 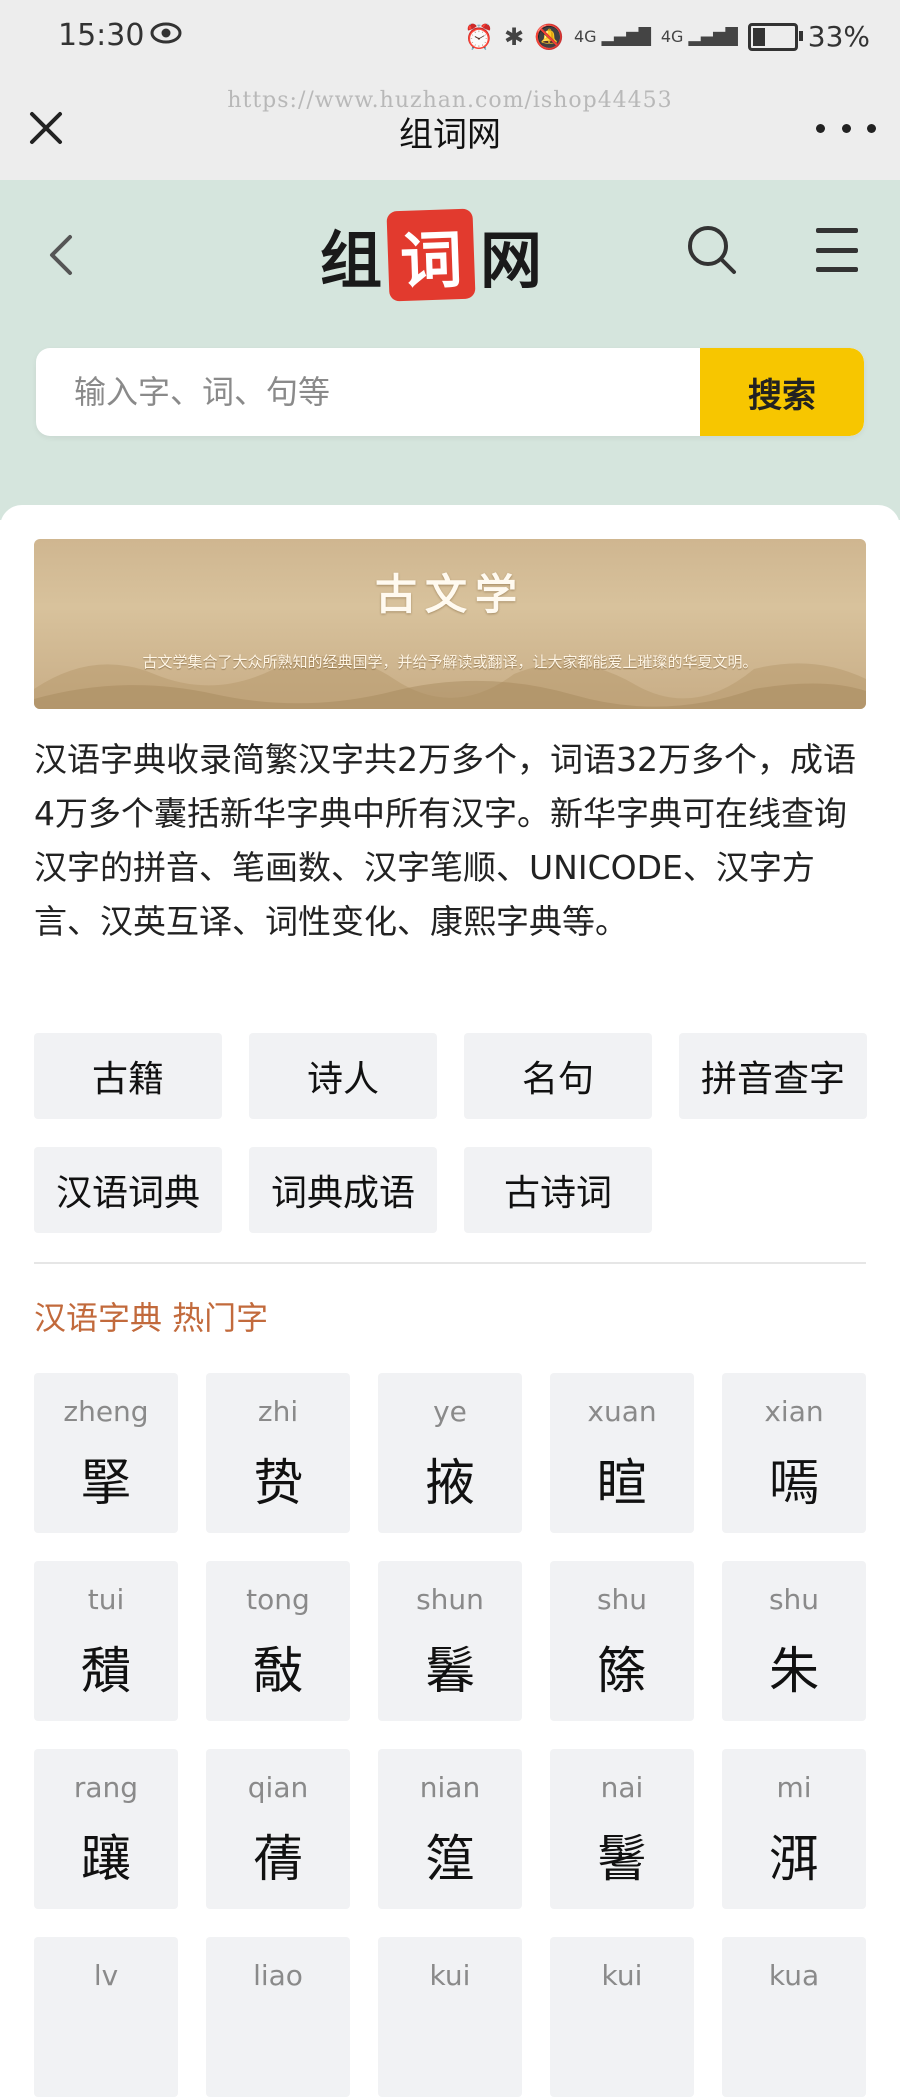 What do you see at coordinates (838, 36) in the screenshot?
I see `battery-percent: 33%` at bounding box center [838, 36].